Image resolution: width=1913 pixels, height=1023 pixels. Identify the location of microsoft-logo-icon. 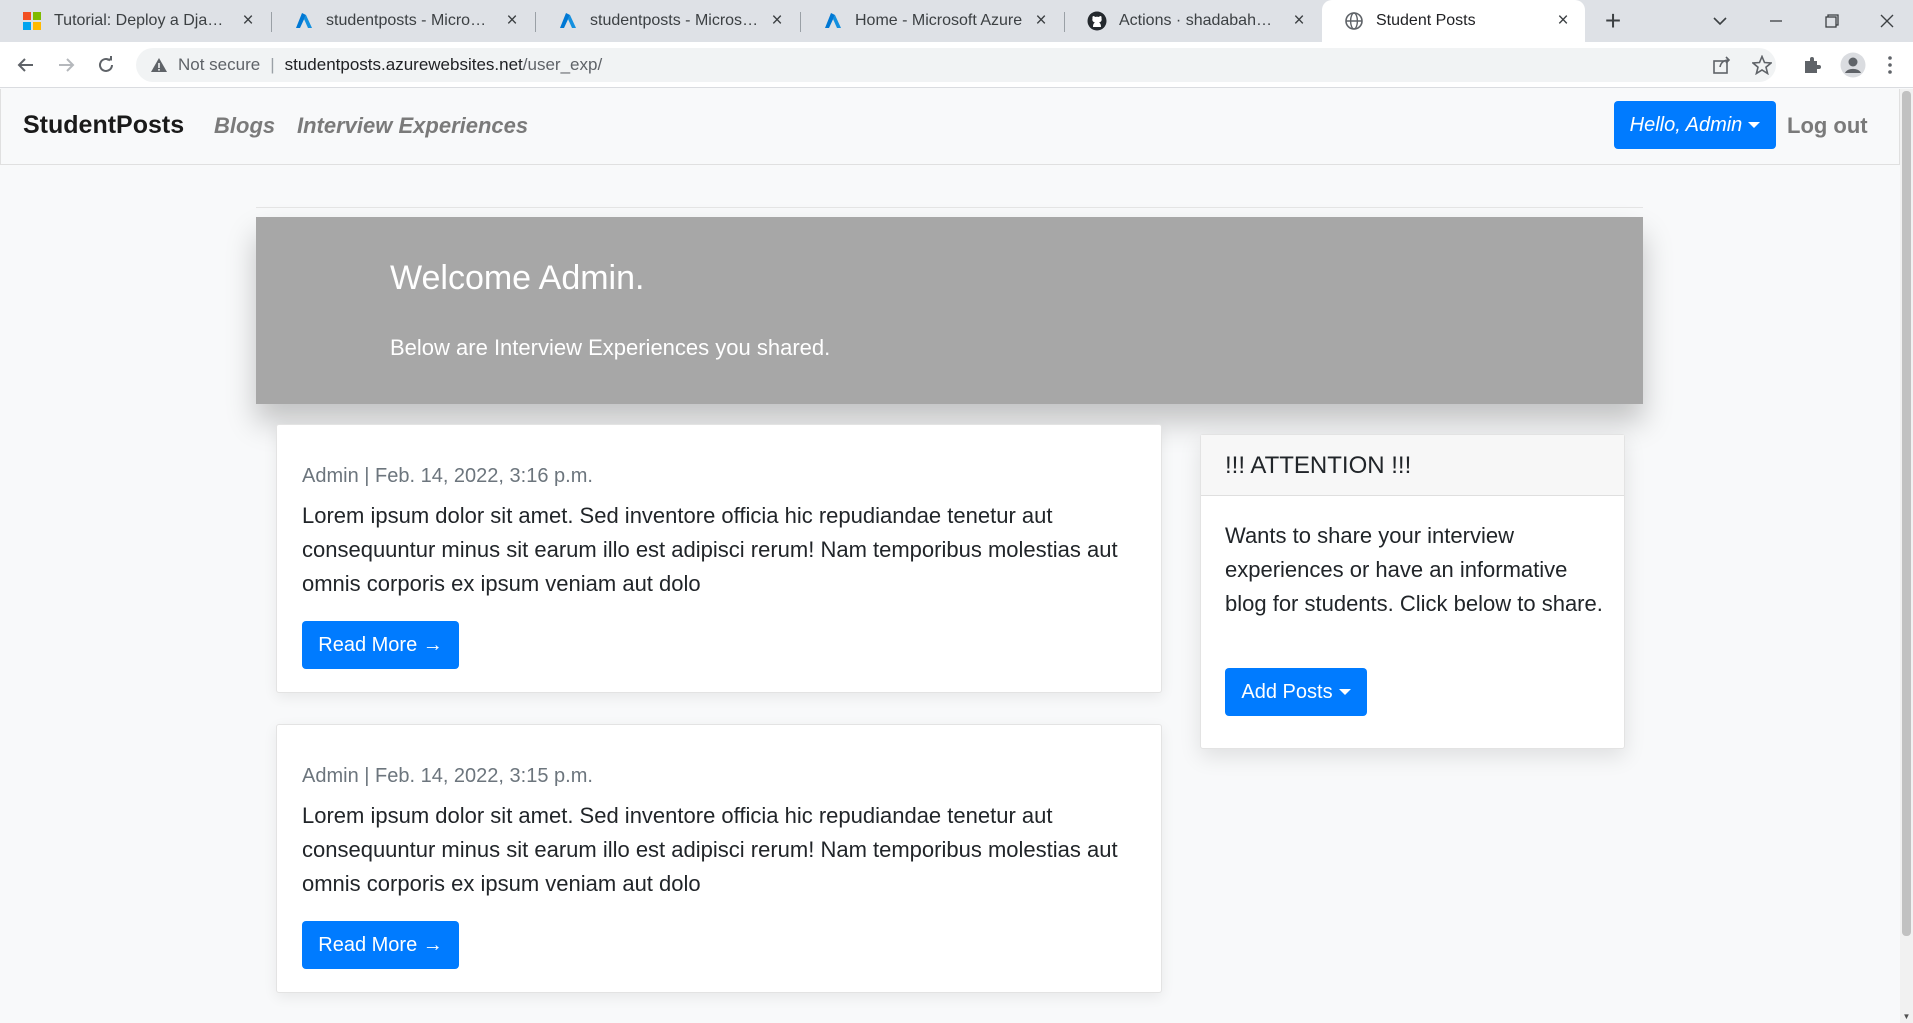
(32, 21).